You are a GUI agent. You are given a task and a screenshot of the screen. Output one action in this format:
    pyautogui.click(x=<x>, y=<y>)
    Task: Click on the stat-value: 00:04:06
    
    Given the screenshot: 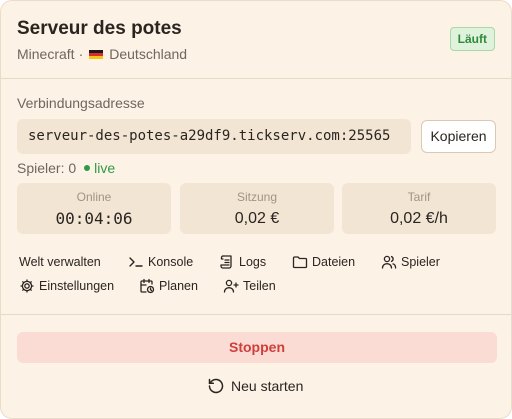 What is the action you would take?
    pyautogui.click(x=94, y=218)
    